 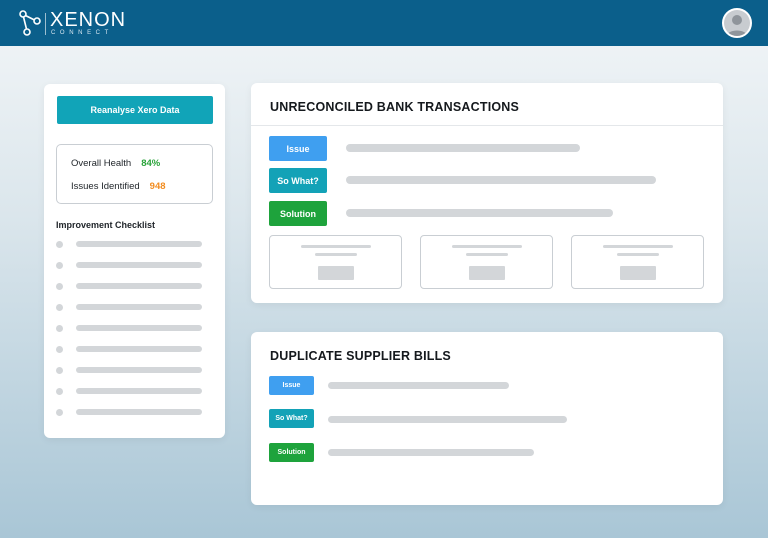 What do you see at coordinates (360, 356) in the screenshot?
I see `card-title: DUPLICATE SUPPLIER BILLS` at bounding box center [360, 356].